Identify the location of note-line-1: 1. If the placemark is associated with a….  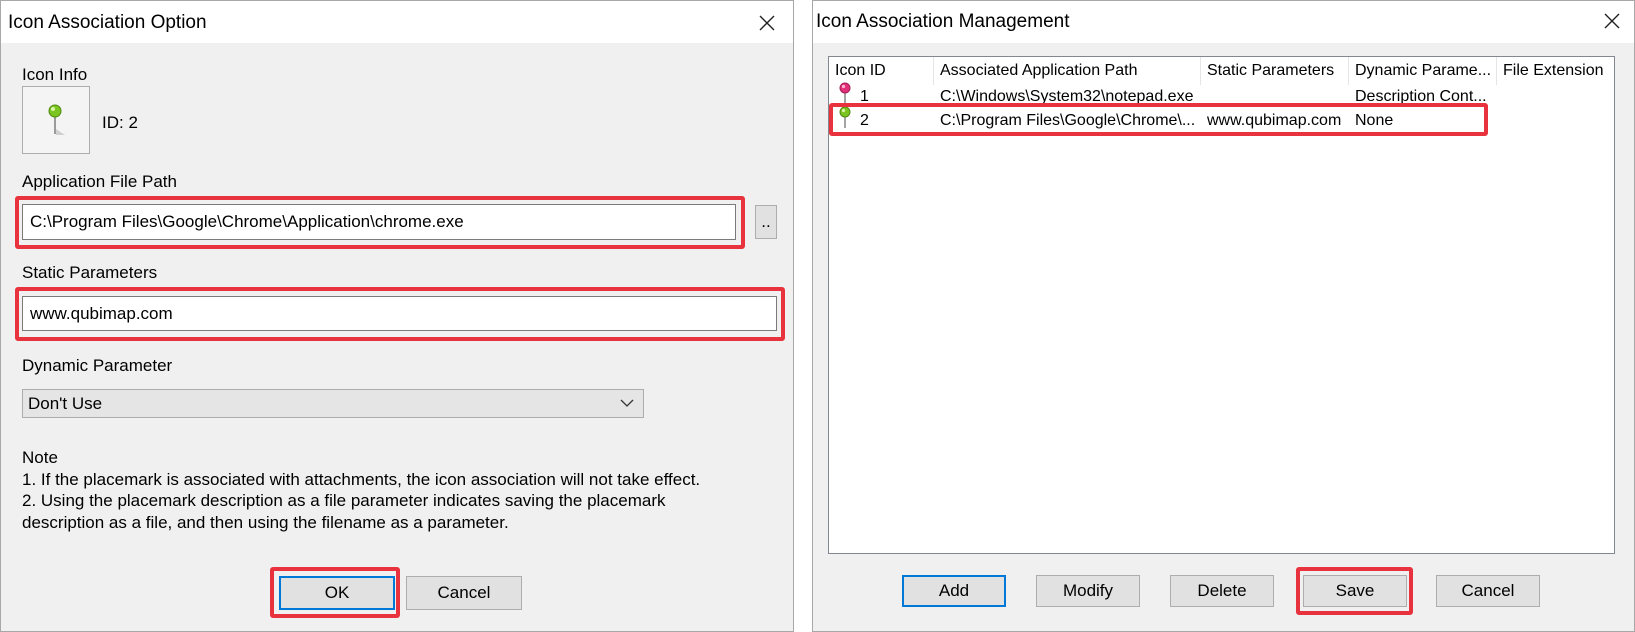
(361, 479).